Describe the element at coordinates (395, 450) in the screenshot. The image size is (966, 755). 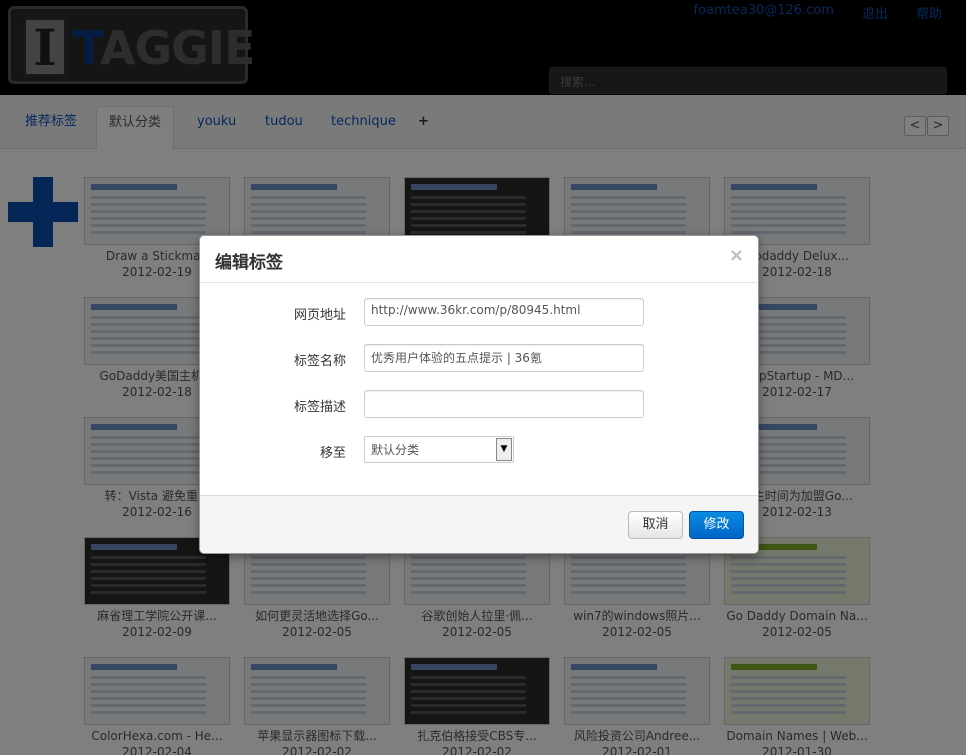
I see `move-to-value: 默认分类` at that location.